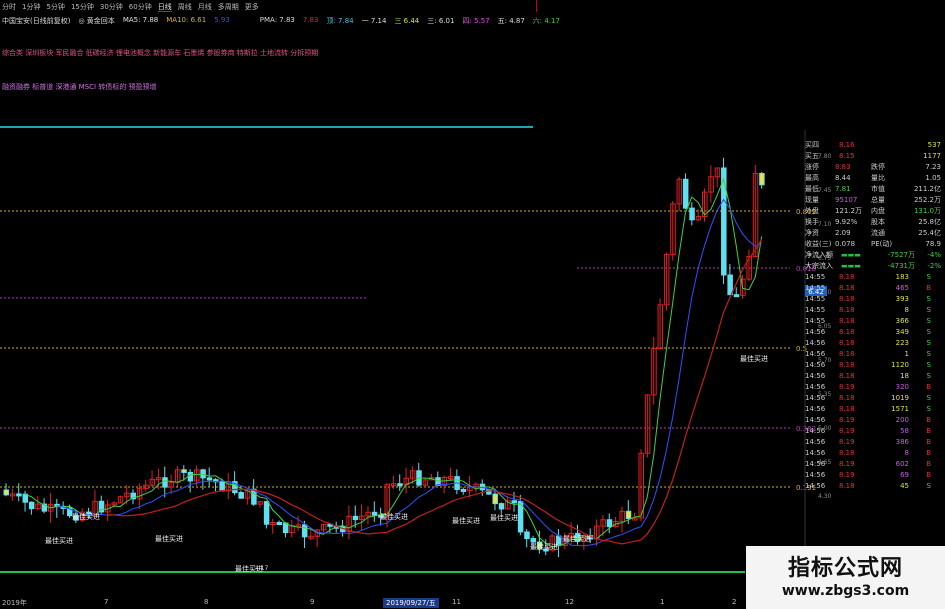 The image size is (945, 609). What do you see at coordinates (875, 442) in the screenshot?
I see `tick-row: 14:56 8.19 386 B` at bounding box center [875, 442].